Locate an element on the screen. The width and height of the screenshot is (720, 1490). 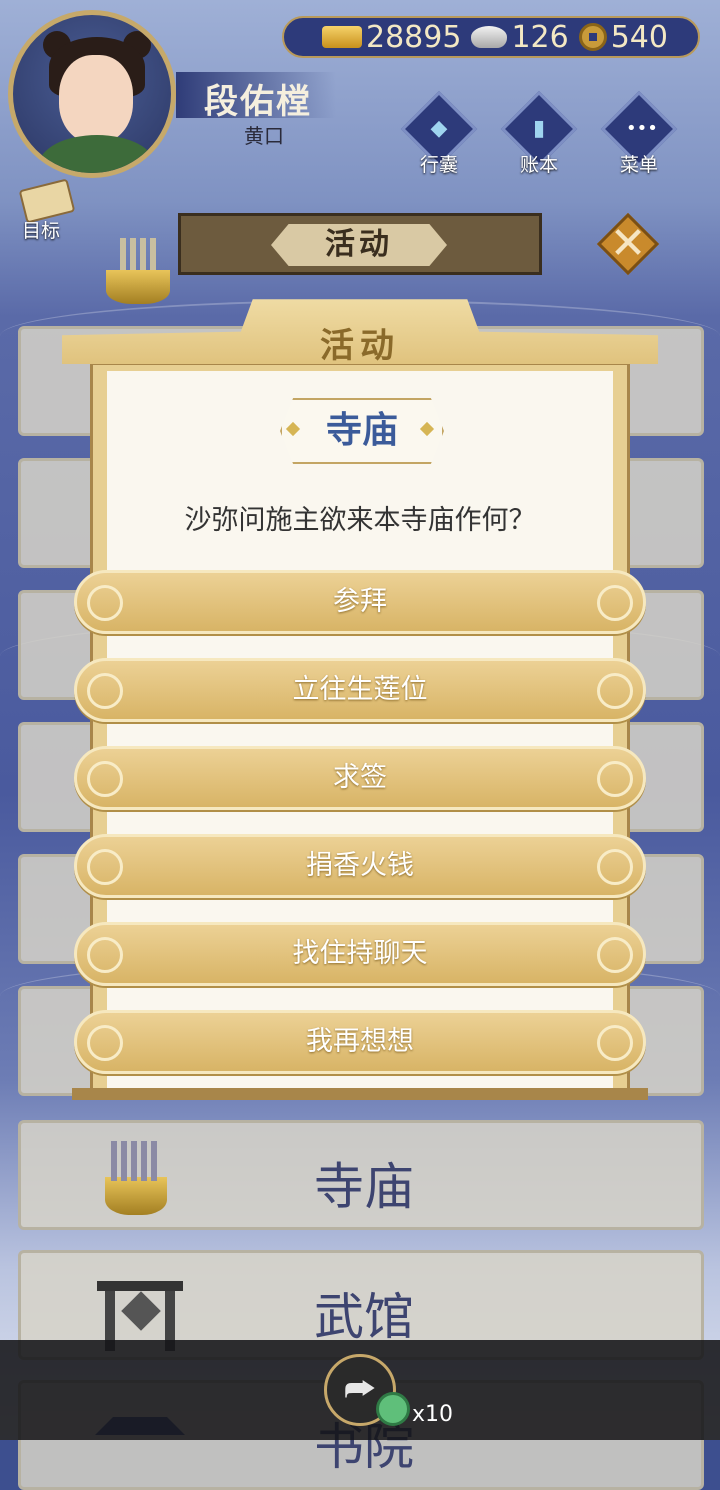
bag-button: ◆ 行囊 is located at coordinates (439, 133).